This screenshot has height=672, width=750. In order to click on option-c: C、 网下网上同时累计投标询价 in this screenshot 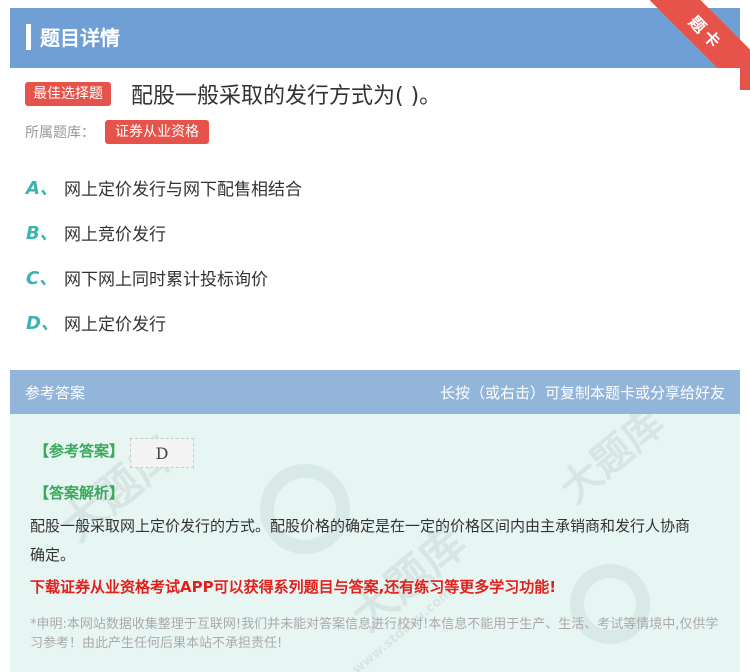, I will do `click(147, 277)`.